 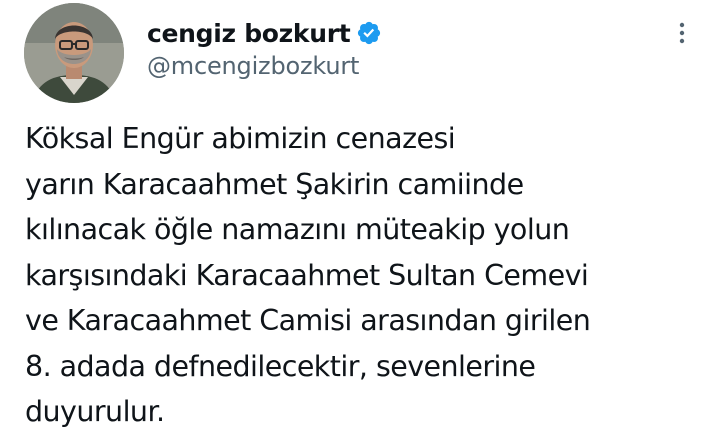 What do you see at coordinates (308, 320) in the screenshot?
I see `tweet-text-line: ve Karacaahmet Camisi arasından girilen` at bounding box center [308, 320].